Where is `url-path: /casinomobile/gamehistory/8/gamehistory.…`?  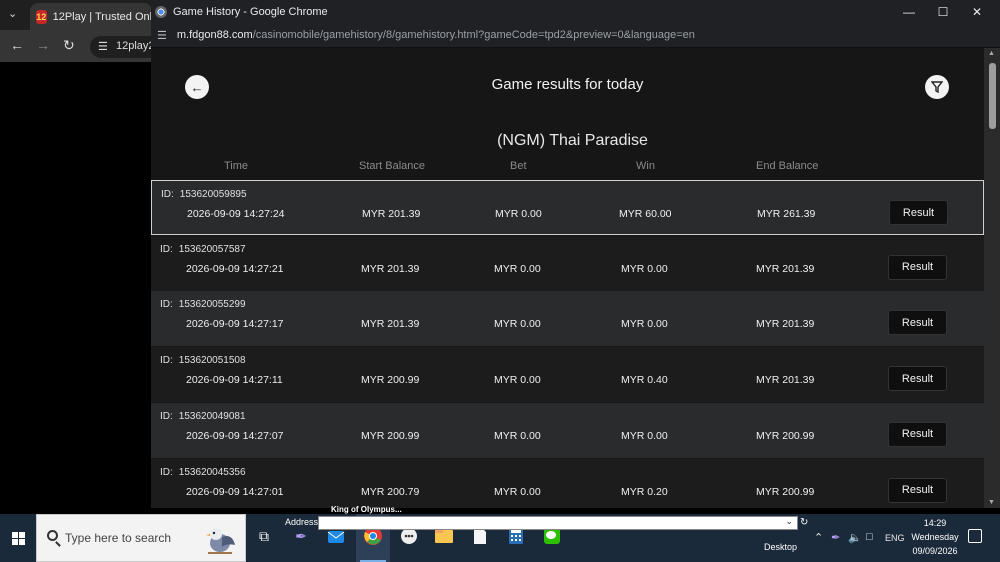 url-path: /casinomobile/gamehistory/8/gamehistory.… is located at coordinates (473, 35).